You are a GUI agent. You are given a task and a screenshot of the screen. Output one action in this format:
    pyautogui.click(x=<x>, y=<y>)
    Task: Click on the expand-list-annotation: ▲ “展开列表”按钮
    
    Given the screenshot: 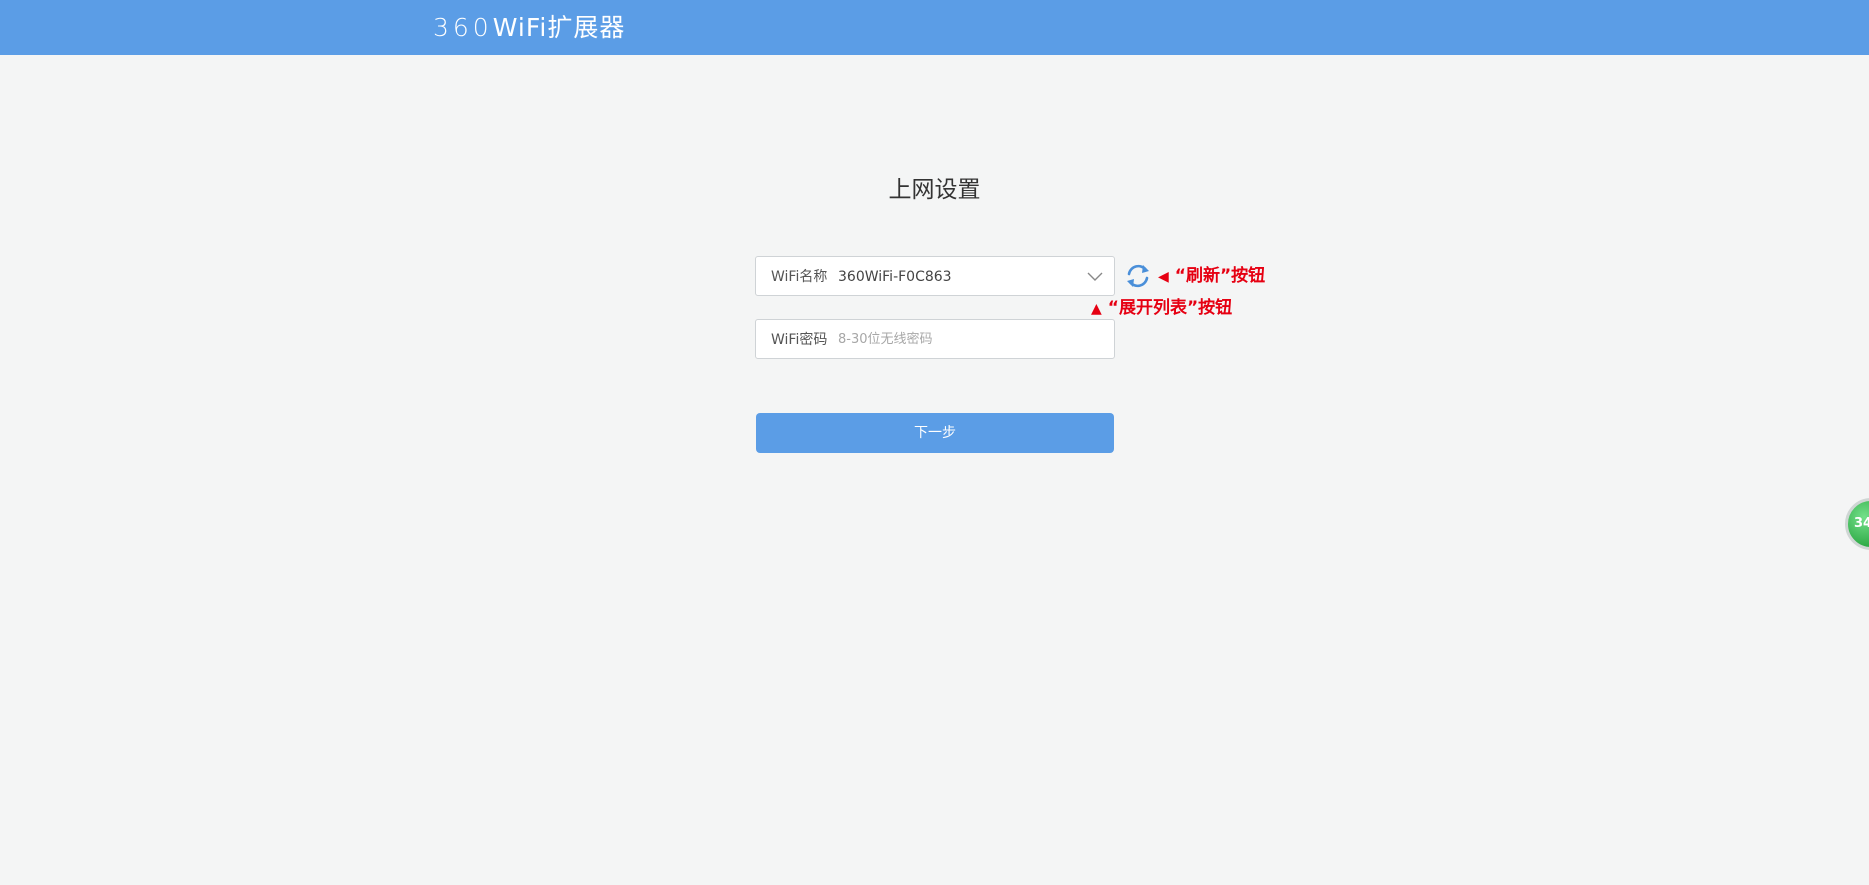 What is the action you would take?
    pyautogui.click(x=1162, y=308)
    